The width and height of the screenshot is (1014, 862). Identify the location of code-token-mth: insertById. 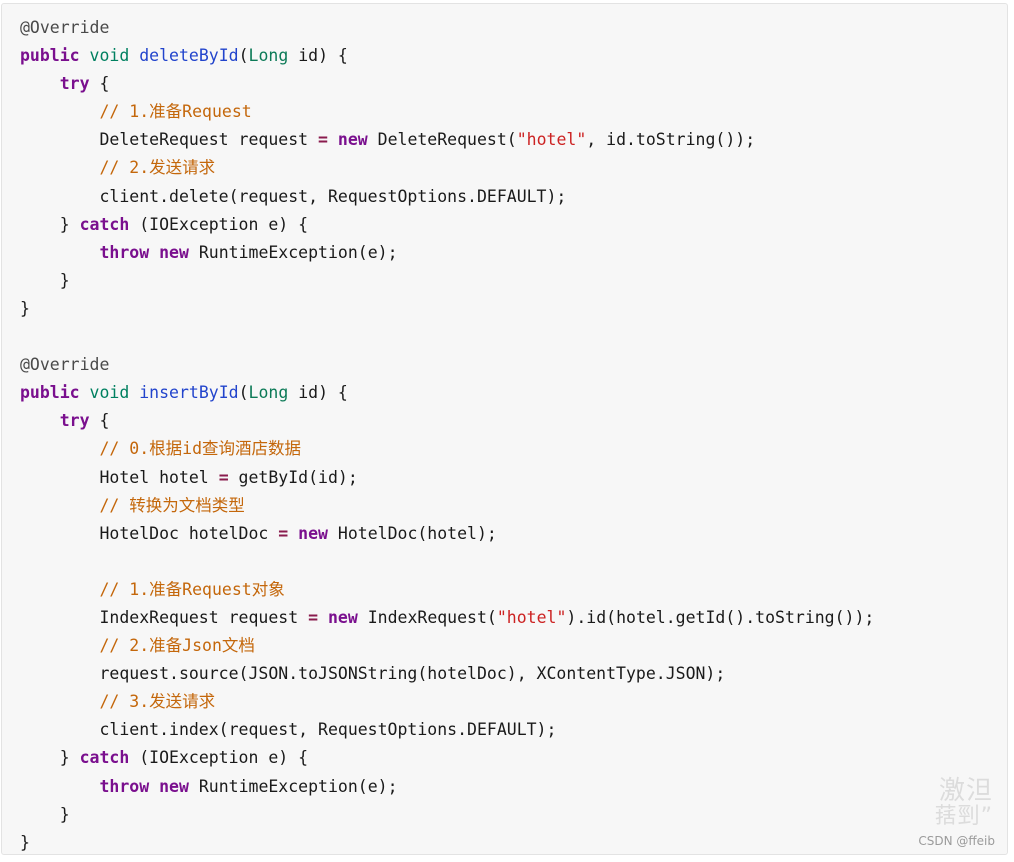
(189, 393).